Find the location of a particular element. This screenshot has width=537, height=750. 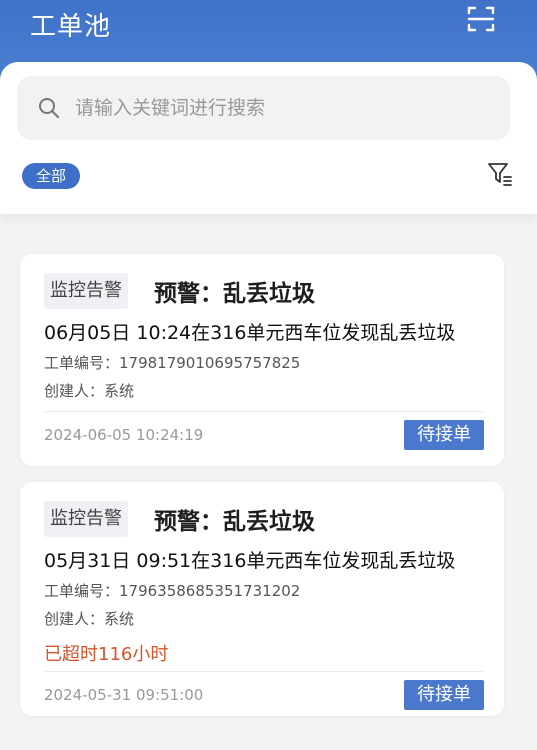

ticket-description: 05月31日 09:51在316单元西车位发现乱丢垃圾 is located at coordinates (250, 561).